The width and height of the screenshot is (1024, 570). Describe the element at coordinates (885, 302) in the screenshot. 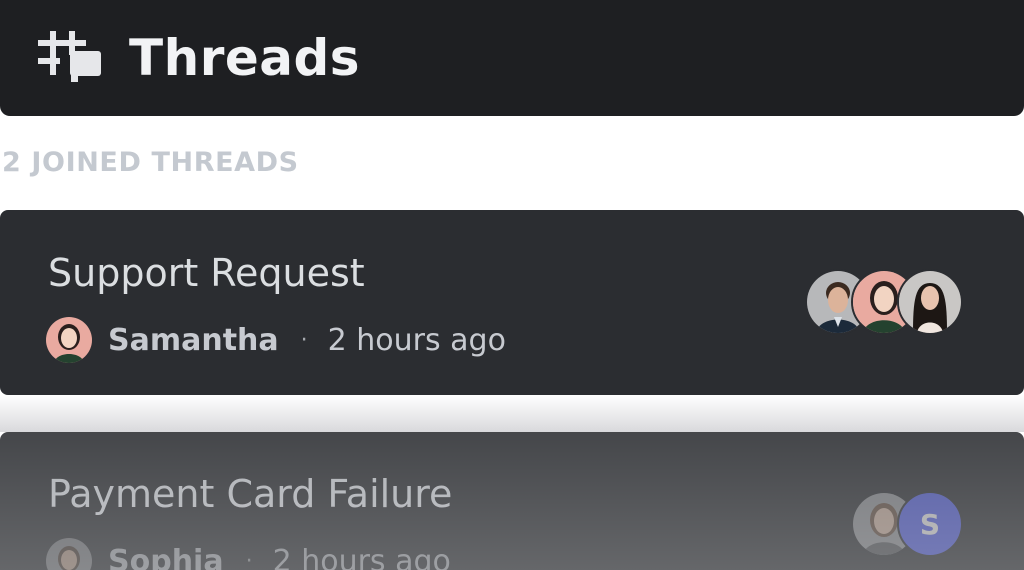

I see `participant-avatars` at that location.